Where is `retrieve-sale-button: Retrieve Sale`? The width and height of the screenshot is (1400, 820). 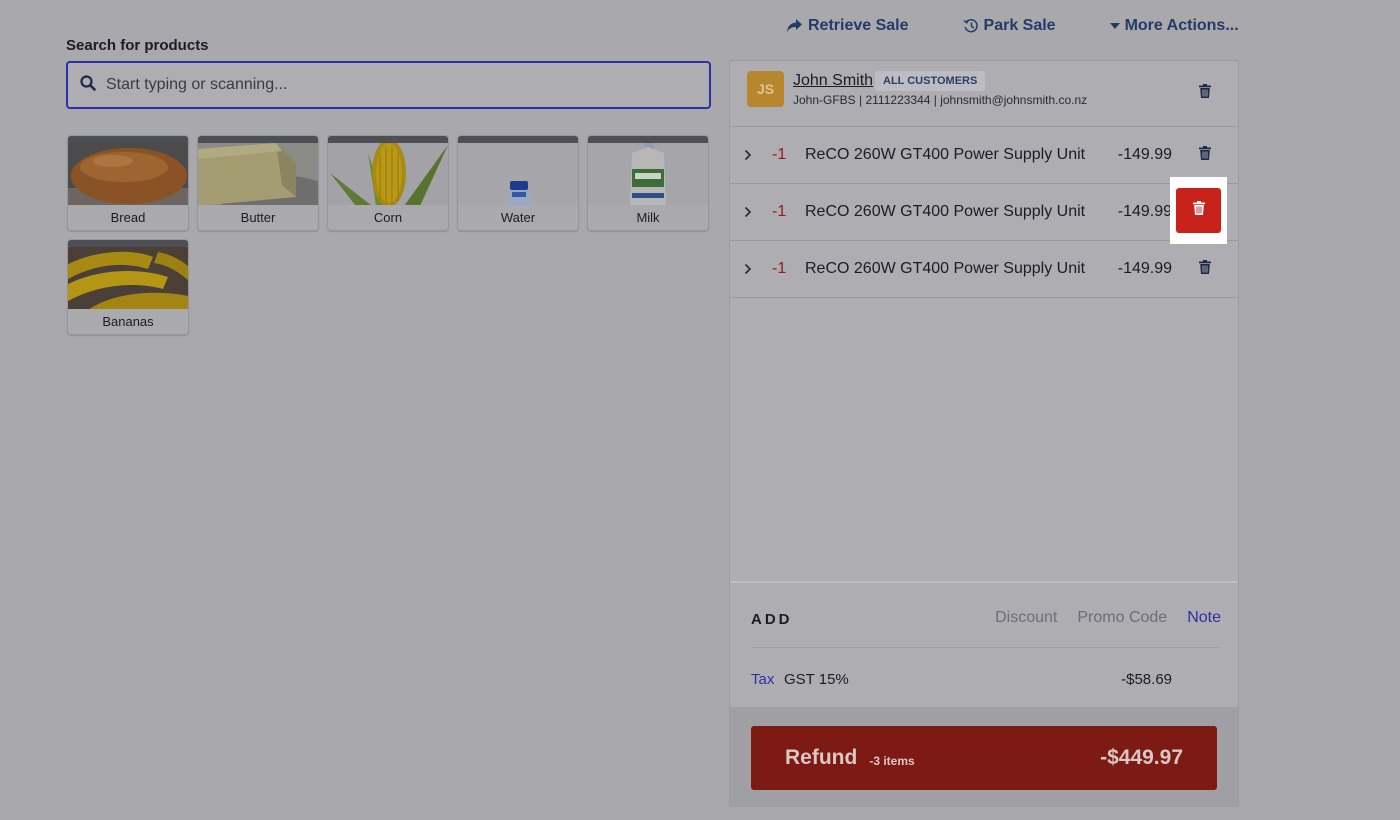
retrieve-sale-button: Retrieve Sale is located at coordinates (847, 26).